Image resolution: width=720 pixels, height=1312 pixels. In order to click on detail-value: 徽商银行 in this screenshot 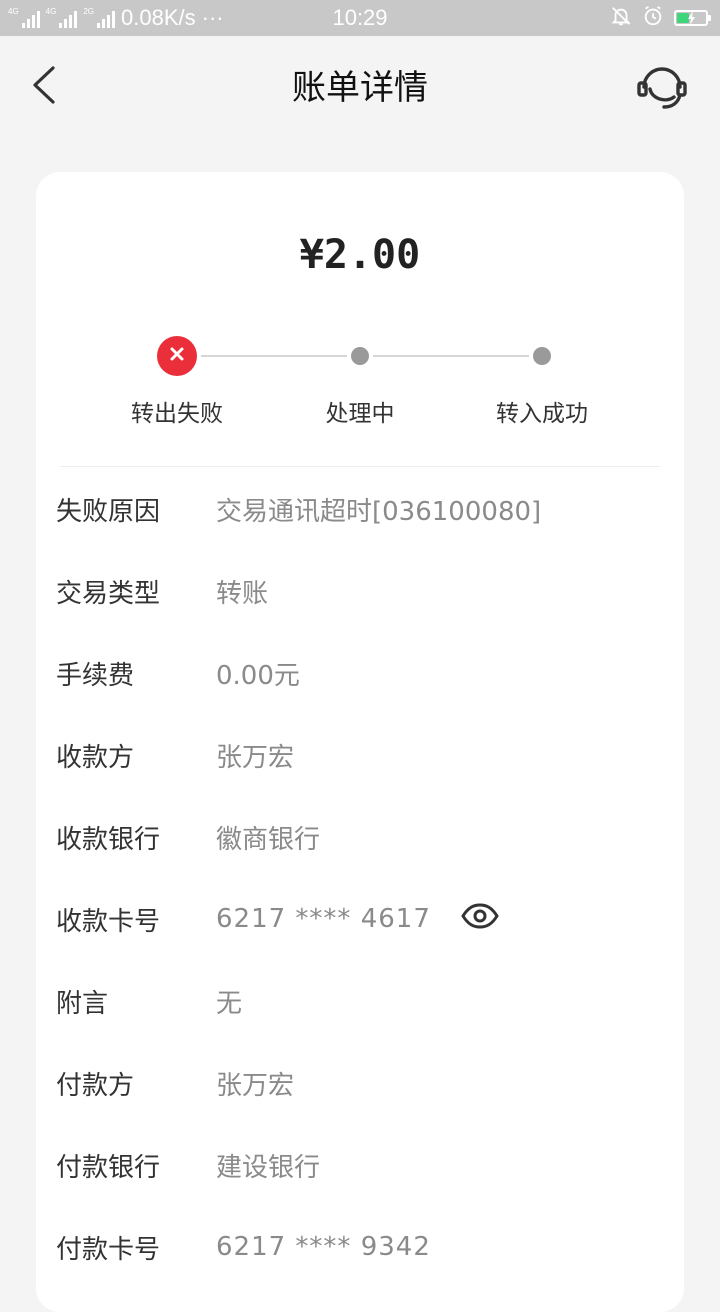, I will do `click(268, 839)`.